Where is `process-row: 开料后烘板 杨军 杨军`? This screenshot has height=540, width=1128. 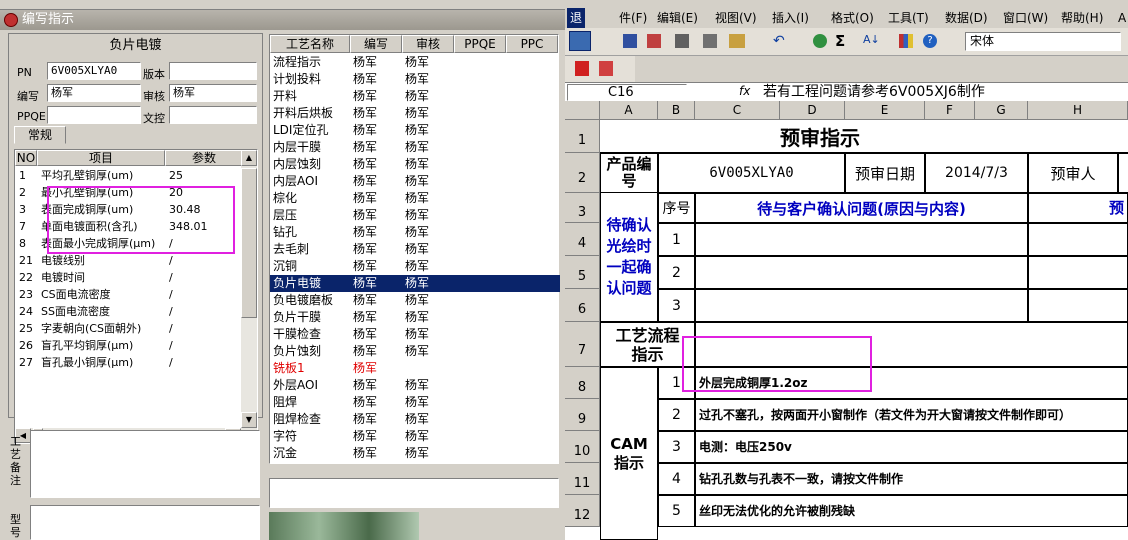
process-row: 开料后烘板 杨军 杨军 is located at coordinates (415, 113).